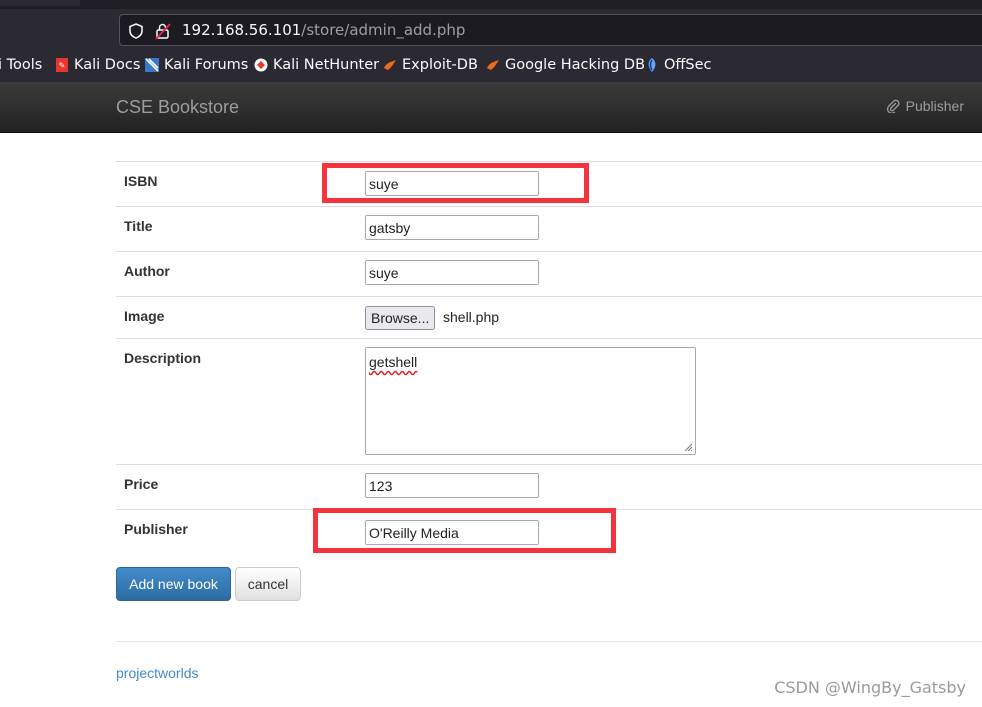 The height and width of the screenshot is (707, 982). What do you see at coordinates (464, 530) in the screenshot?
I see `annotation-box-publisher` at bounding box center [464, 530].